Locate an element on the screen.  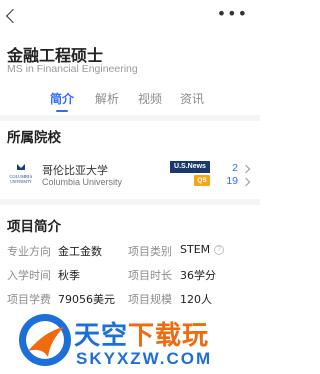
info-value: 金工金数 is located at coordinates (80, 251).